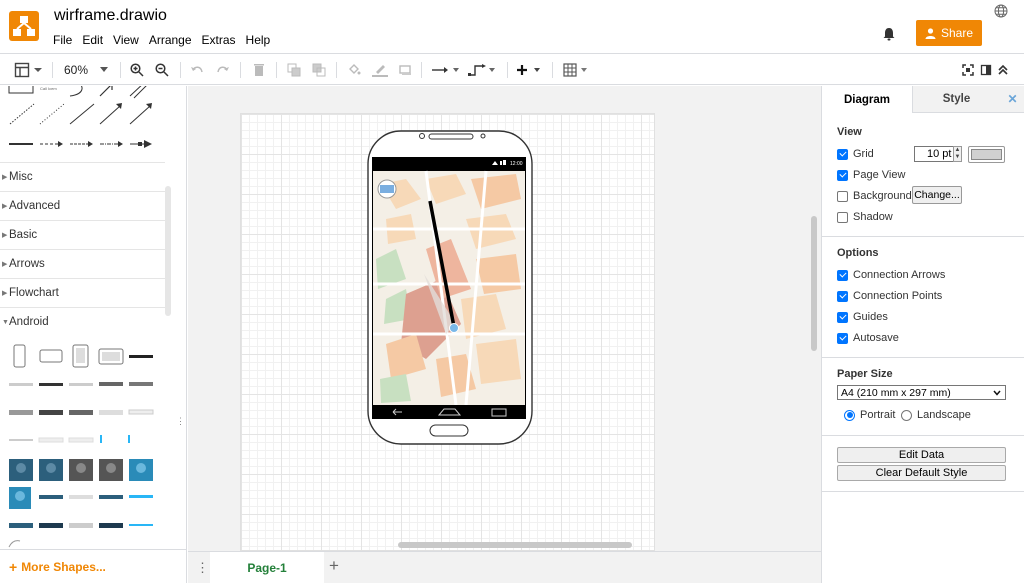 The height and width of the screenshot is (583, 1024). Describe the element at coordinates (842, 275) in the screenshot. I see `connection-arrows-checkbox` at that location.